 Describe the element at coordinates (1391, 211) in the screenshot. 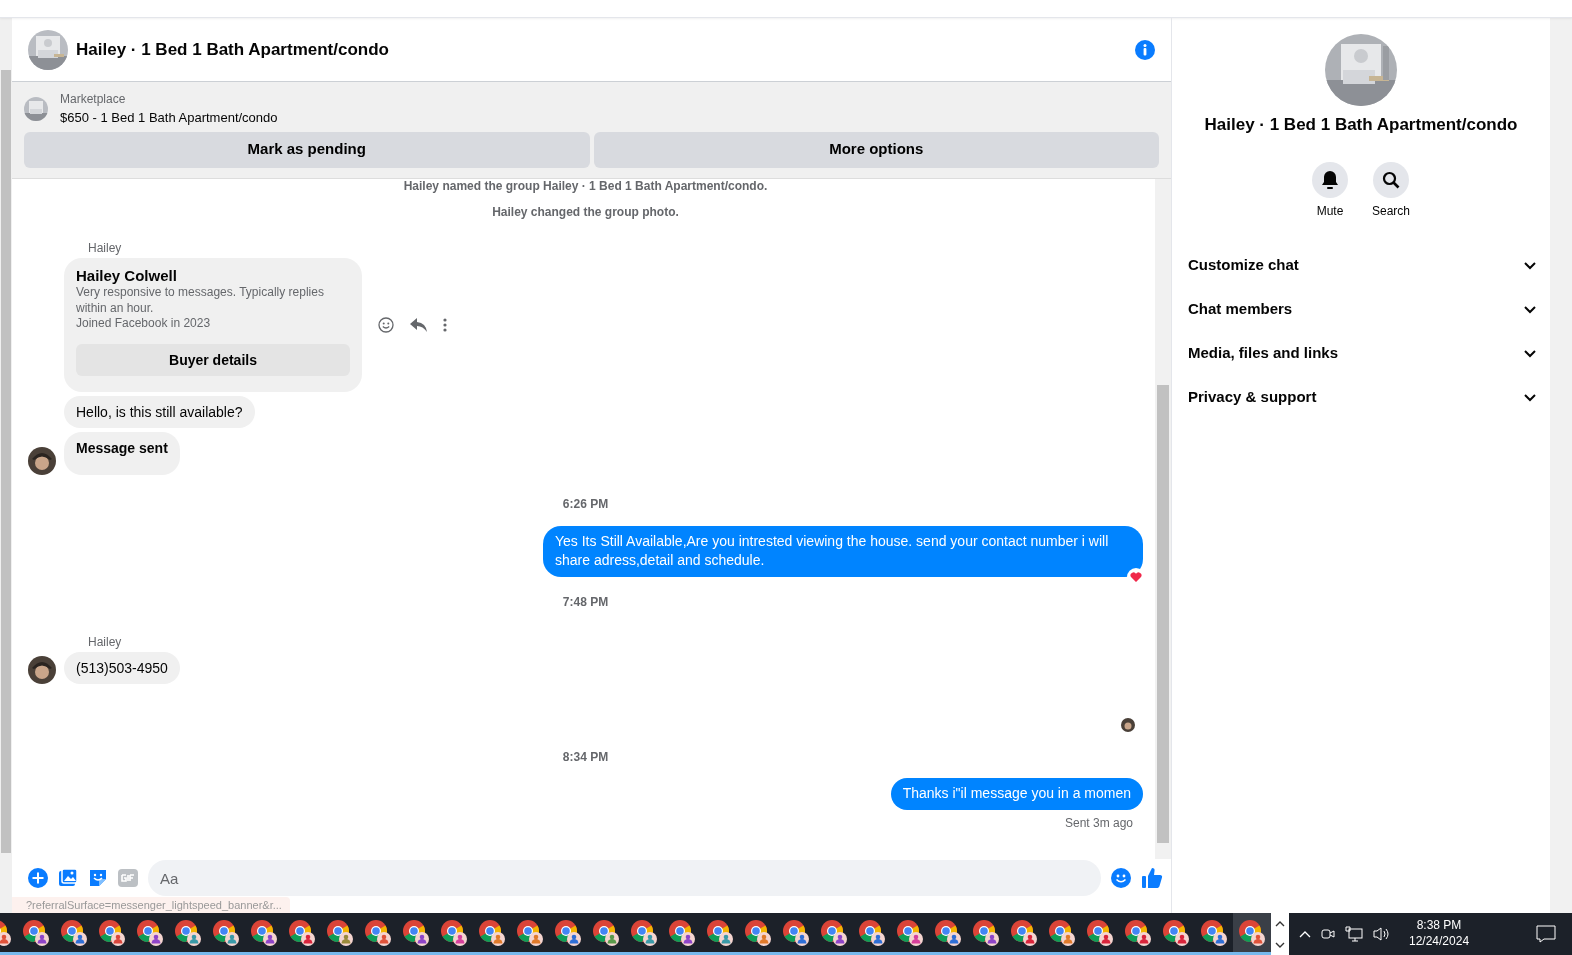

I see `action-label: Search` at that location.